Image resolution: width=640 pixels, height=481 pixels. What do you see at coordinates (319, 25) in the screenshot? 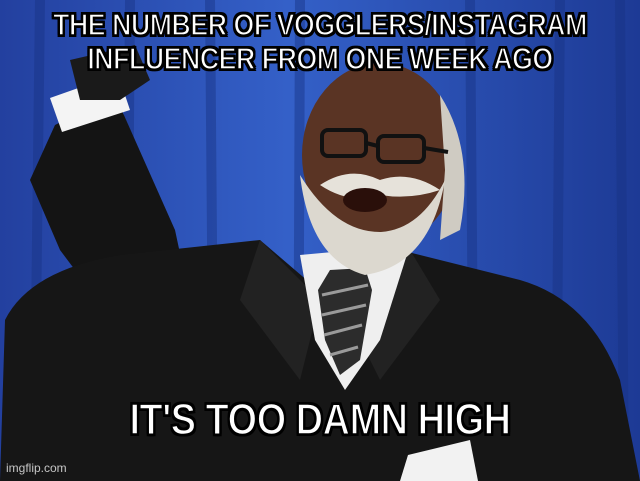
I see `top-caption-line-1: THE NUMBER OF VOGGLERS/INSTAGRAM` at bounding box center [319, 25].